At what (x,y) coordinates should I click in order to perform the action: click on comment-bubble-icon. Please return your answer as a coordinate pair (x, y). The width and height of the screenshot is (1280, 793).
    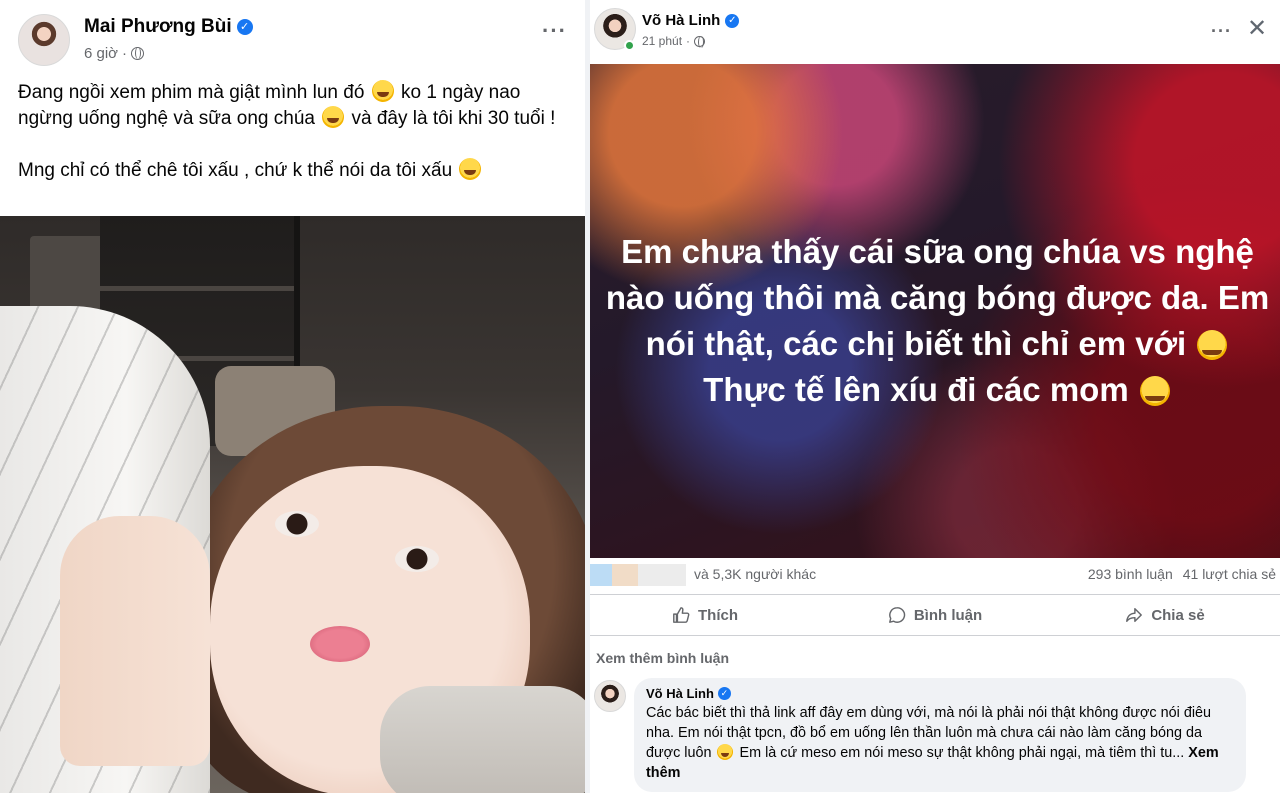
    Looking at the image, I should click on (897, 615).